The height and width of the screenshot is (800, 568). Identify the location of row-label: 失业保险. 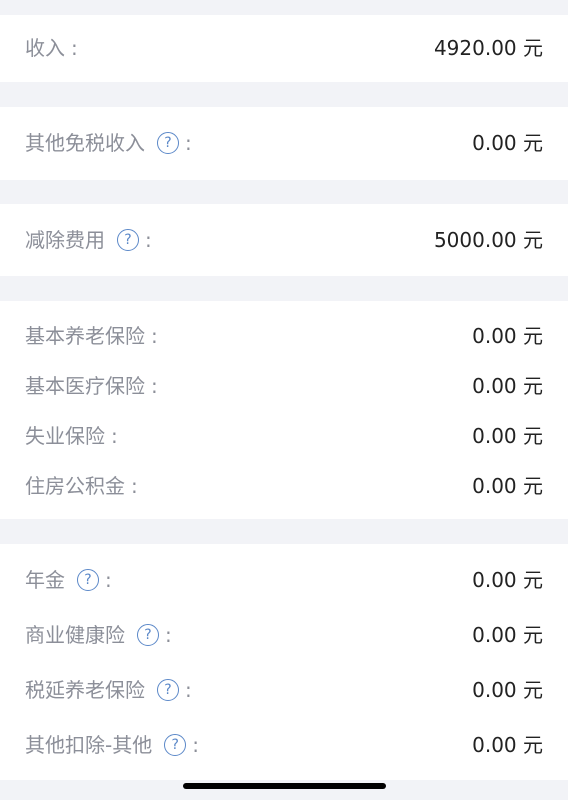
(65, 436).